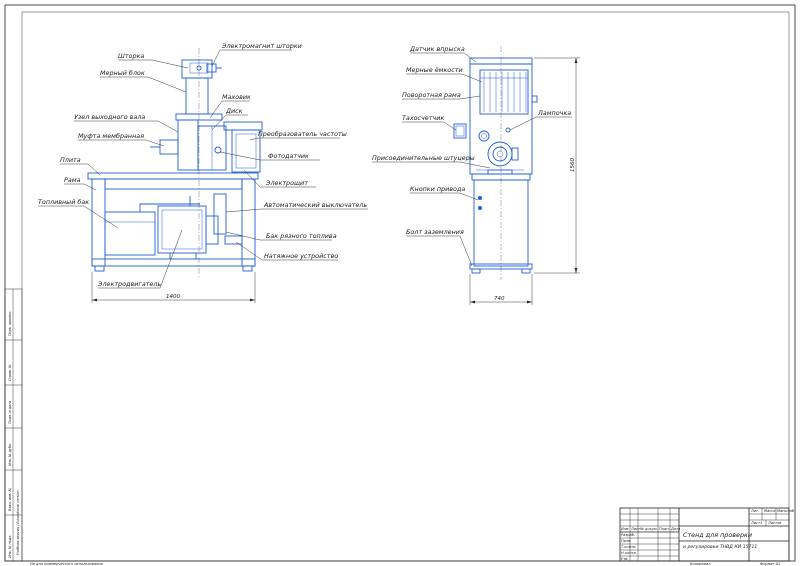  Describe the element at coordinates (67, 564) in the screenshot. I see `bottom-note: Не для коммерческого использования` at that location.